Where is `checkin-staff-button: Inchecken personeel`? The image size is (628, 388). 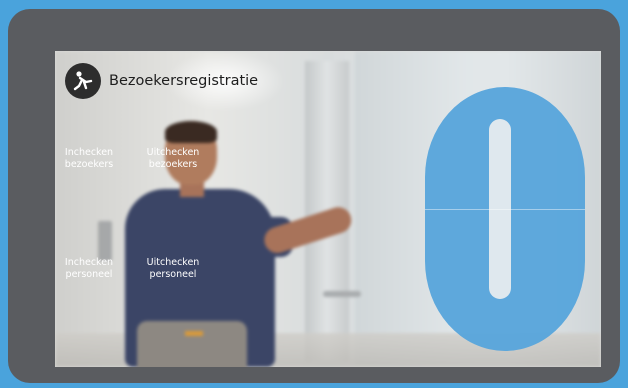
checkin-staff-button: Inchecken personeel is located at coordinates (89, 269).